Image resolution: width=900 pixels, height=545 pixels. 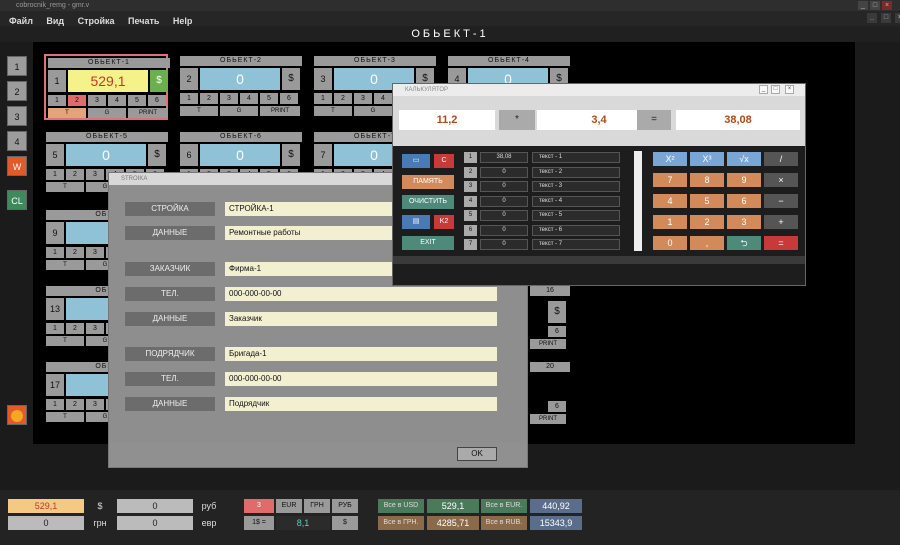 I want to click on key-2: 2, so click(x=707, y=222).